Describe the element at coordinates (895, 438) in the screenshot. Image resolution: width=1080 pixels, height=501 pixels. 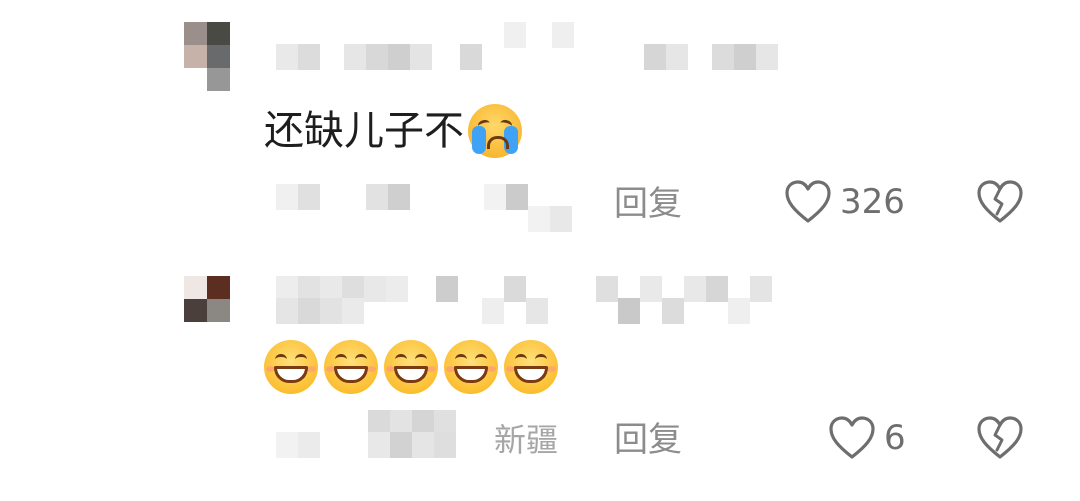
I see `like-count: 6` at that location.